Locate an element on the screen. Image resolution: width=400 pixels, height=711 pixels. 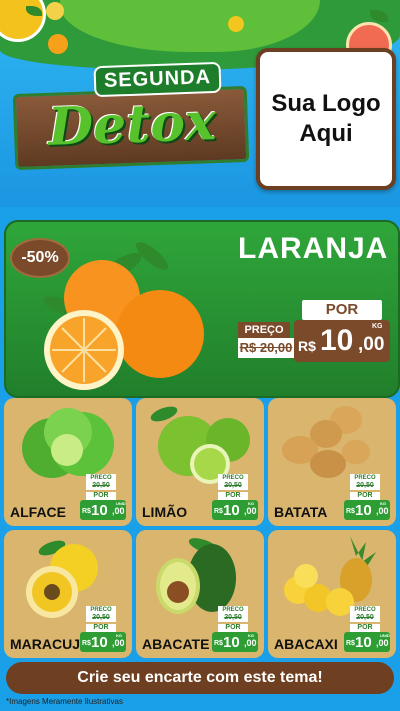
featured-price-tag: R$ 10 ,00 KG is located at coordinates (342, 341).